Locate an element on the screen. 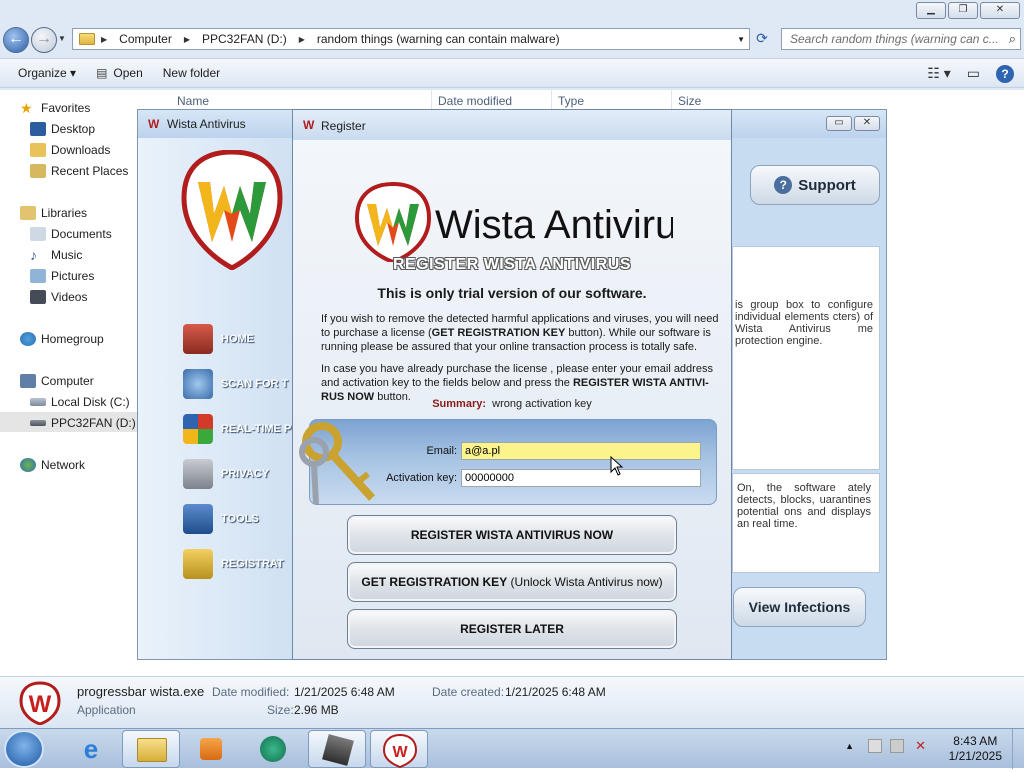 The image size is (1024, 772). register-later-button: REGISTER LATER is located at coordinates (512, 629).